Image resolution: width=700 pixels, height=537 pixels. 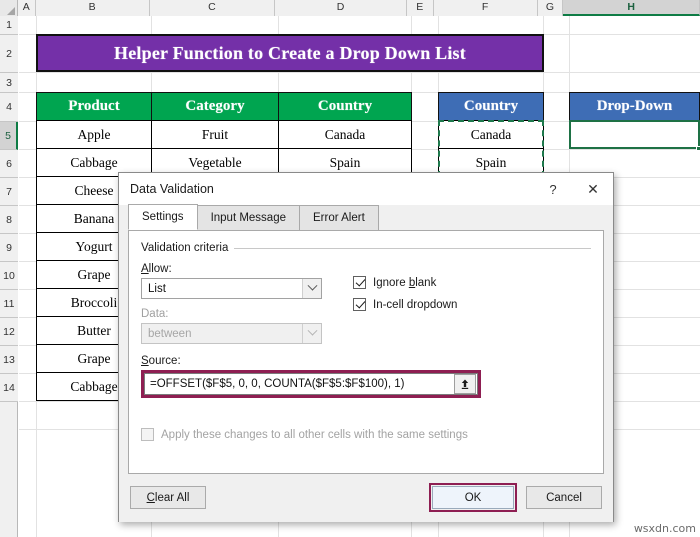 I want to click on fill-handle, so click(x=698, y=148).